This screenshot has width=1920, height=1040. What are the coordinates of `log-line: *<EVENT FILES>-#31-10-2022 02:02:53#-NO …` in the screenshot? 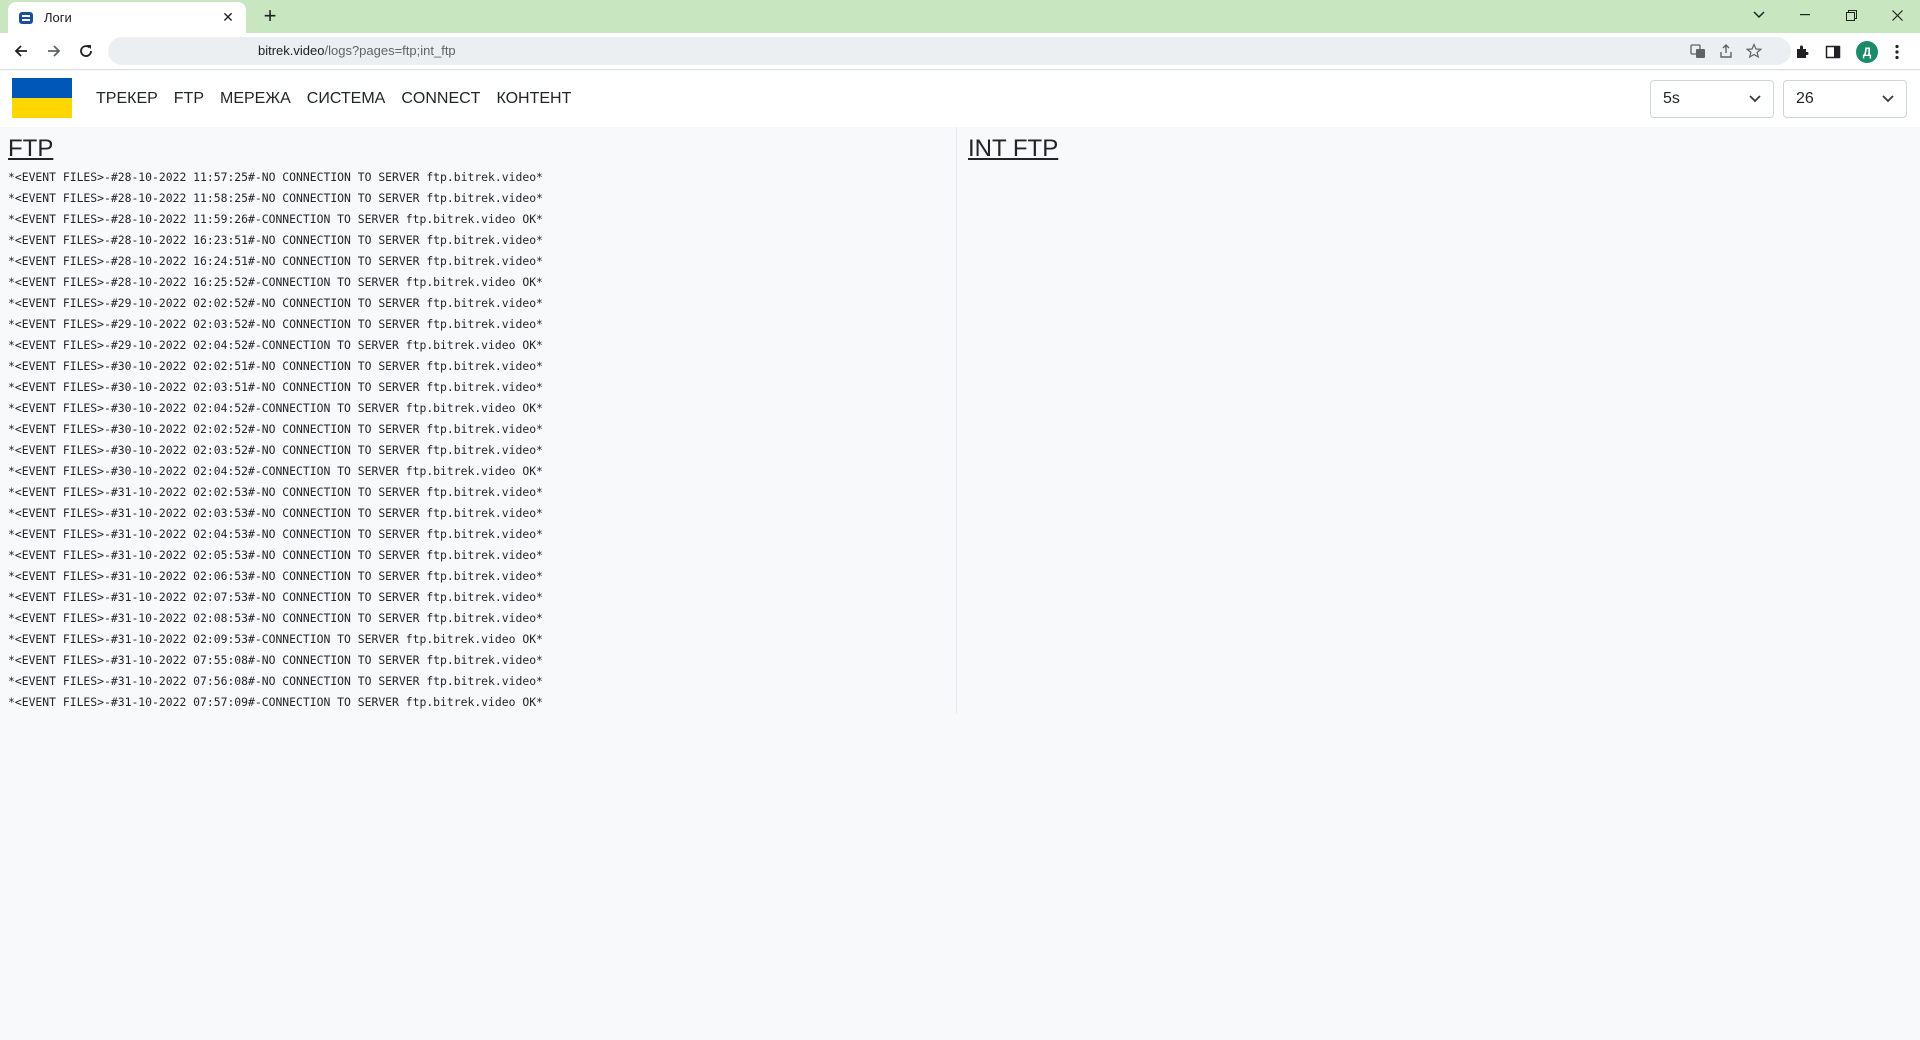 It's located at (275, 492).